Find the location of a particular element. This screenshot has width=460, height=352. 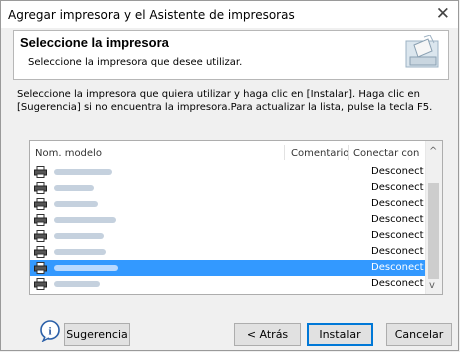

close-icon: ✕ is located at coordinates (443, 14).